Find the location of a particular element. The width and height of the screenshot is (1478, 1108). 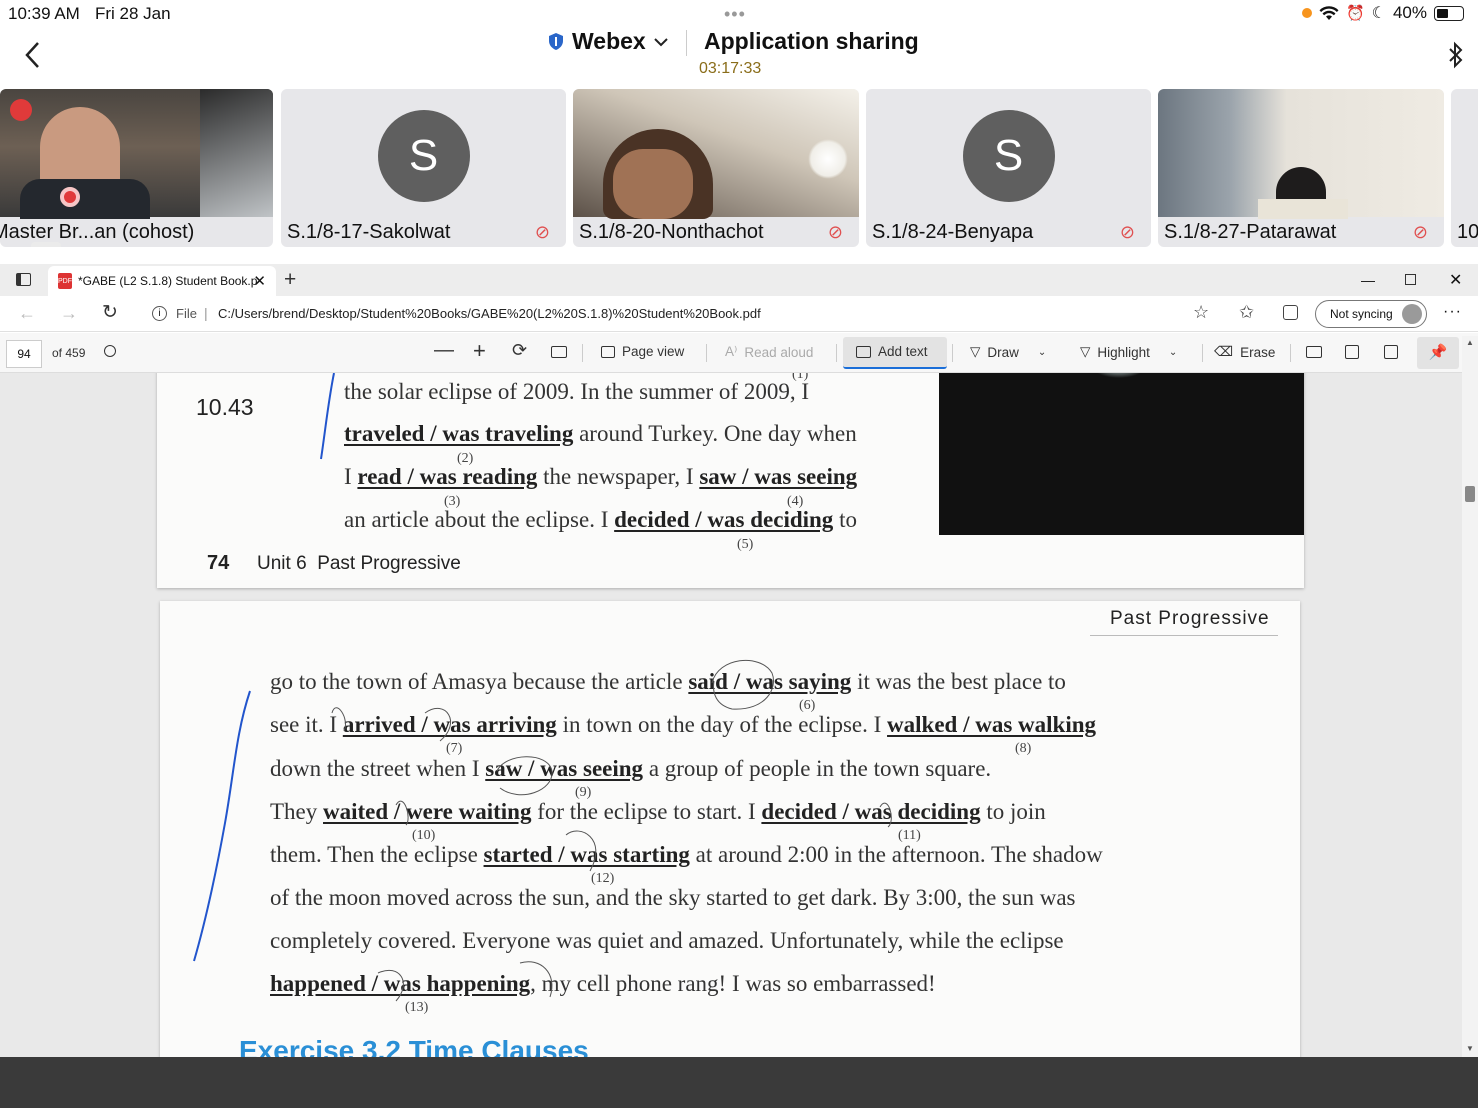

participant-tile: S.1/8-27-Patarawat ⊘ is located at coordinates (1301, 168).